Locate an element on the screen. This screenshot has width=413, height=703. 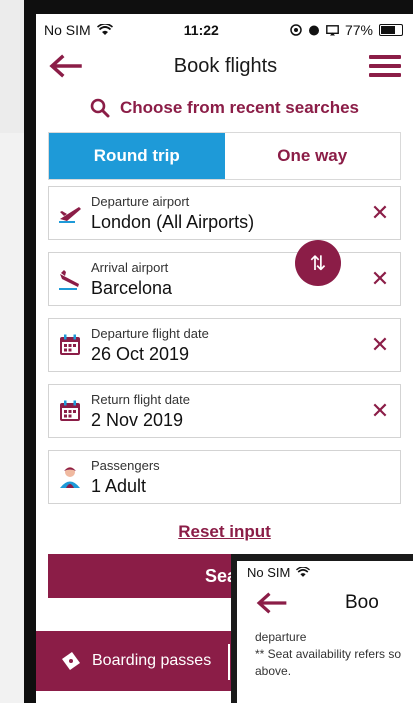
departure-date-value: 26 Oct 2019 is located at coordinates (140, 353).